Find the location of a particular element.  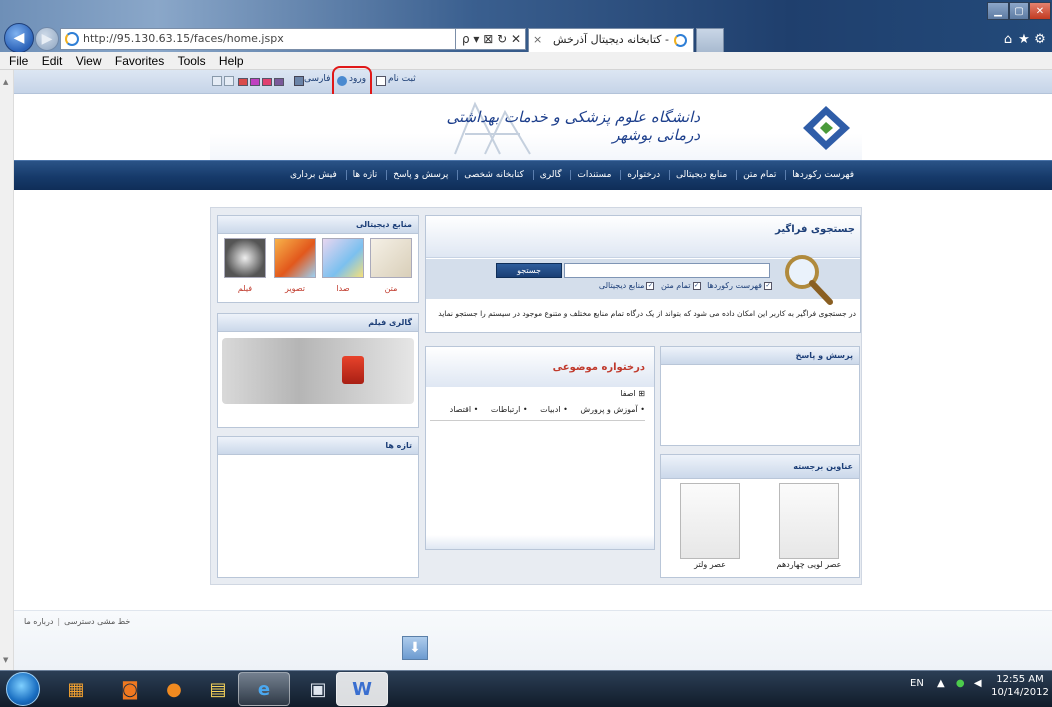

featured-book-title: عصر لویی چهاردهم is located at coordinates (809, 564).